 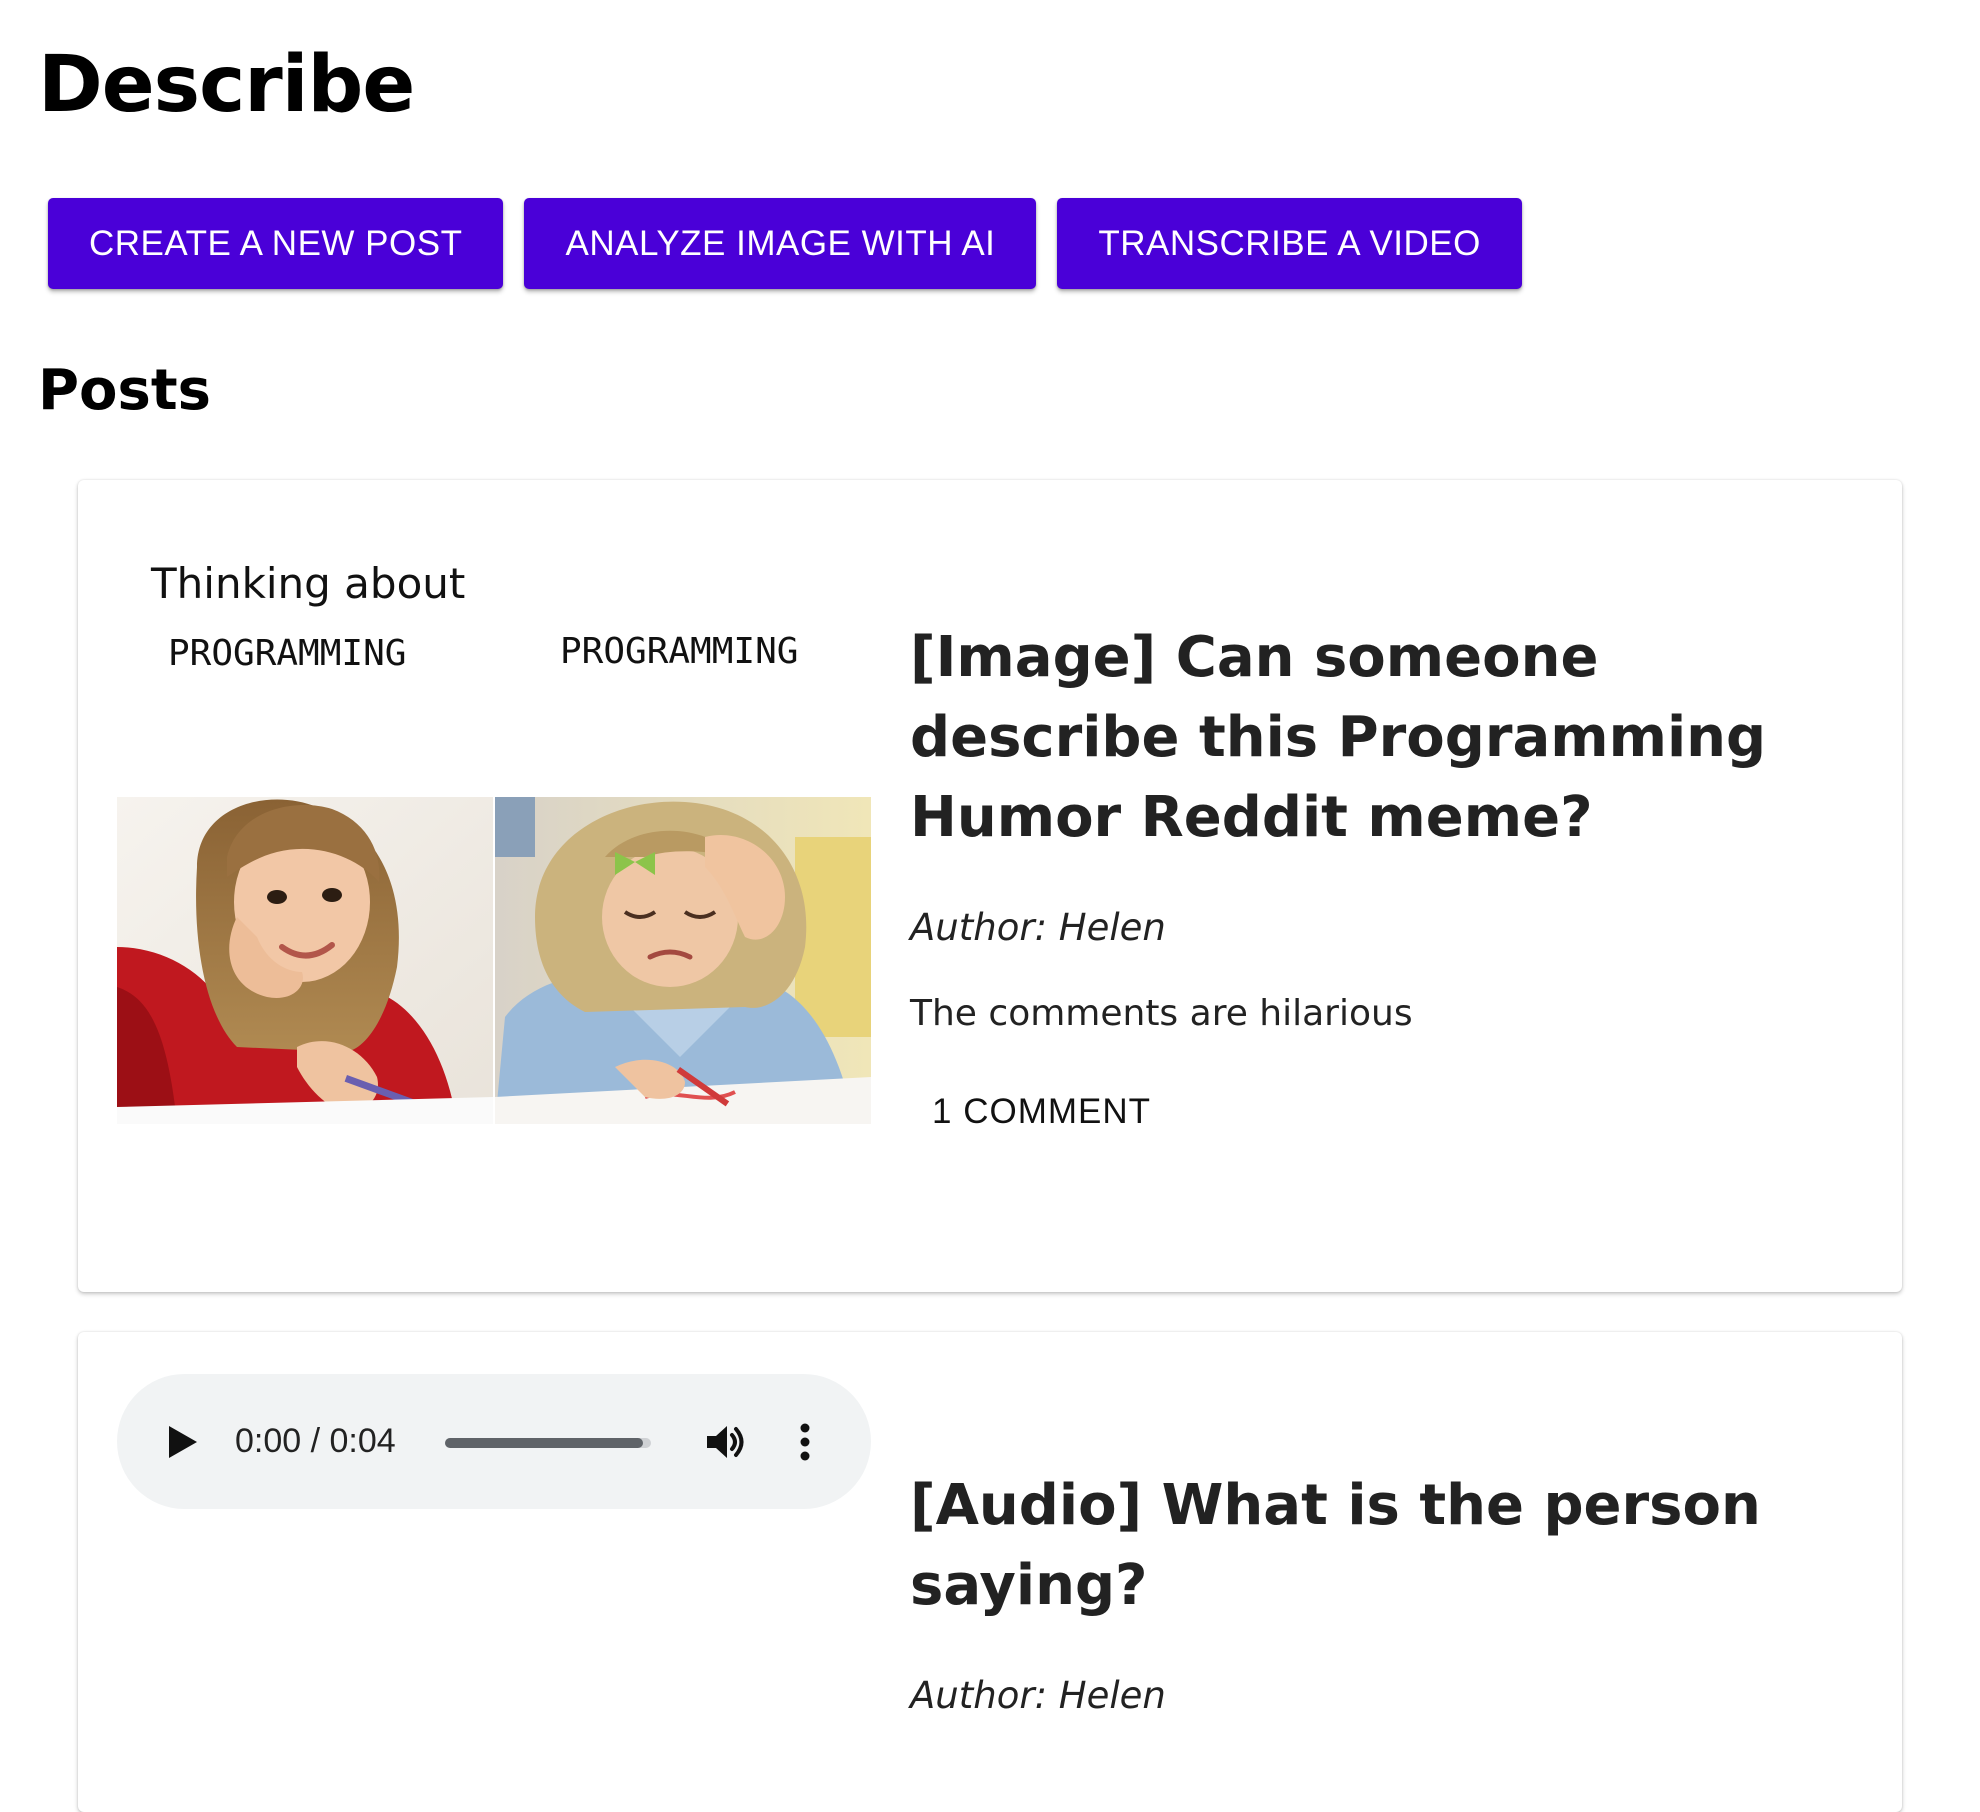 I want to click on meme-caption-top: Thinking about, so click(x=308, y=583).